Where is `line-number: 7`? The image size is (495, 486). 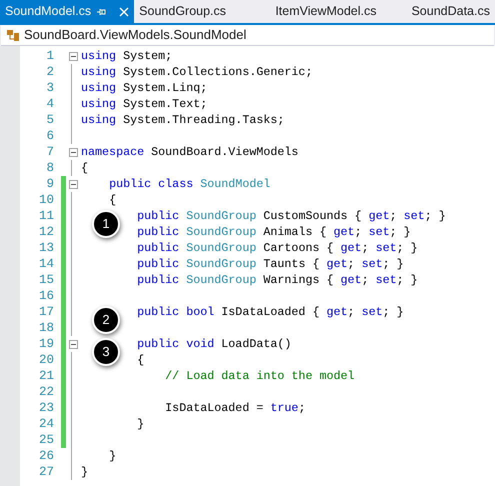 line-number: 7 is located at coordinates (49, 152).